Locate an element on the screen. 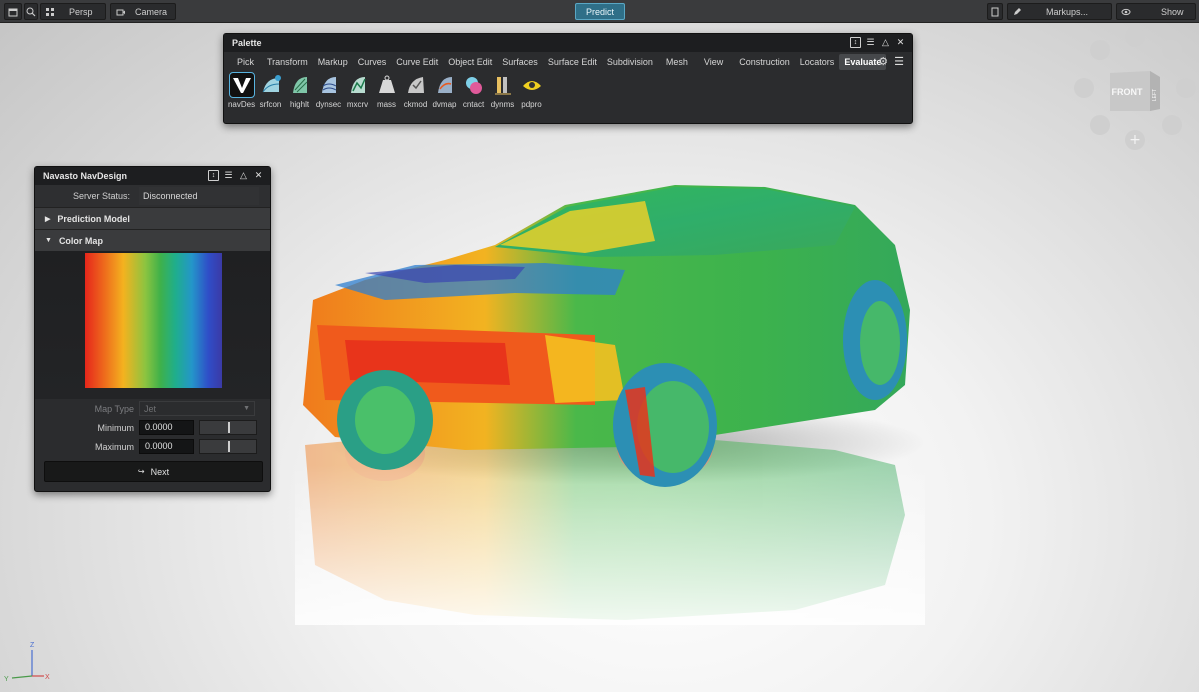  pan-view-icon is located at coordinates (1186, 88).